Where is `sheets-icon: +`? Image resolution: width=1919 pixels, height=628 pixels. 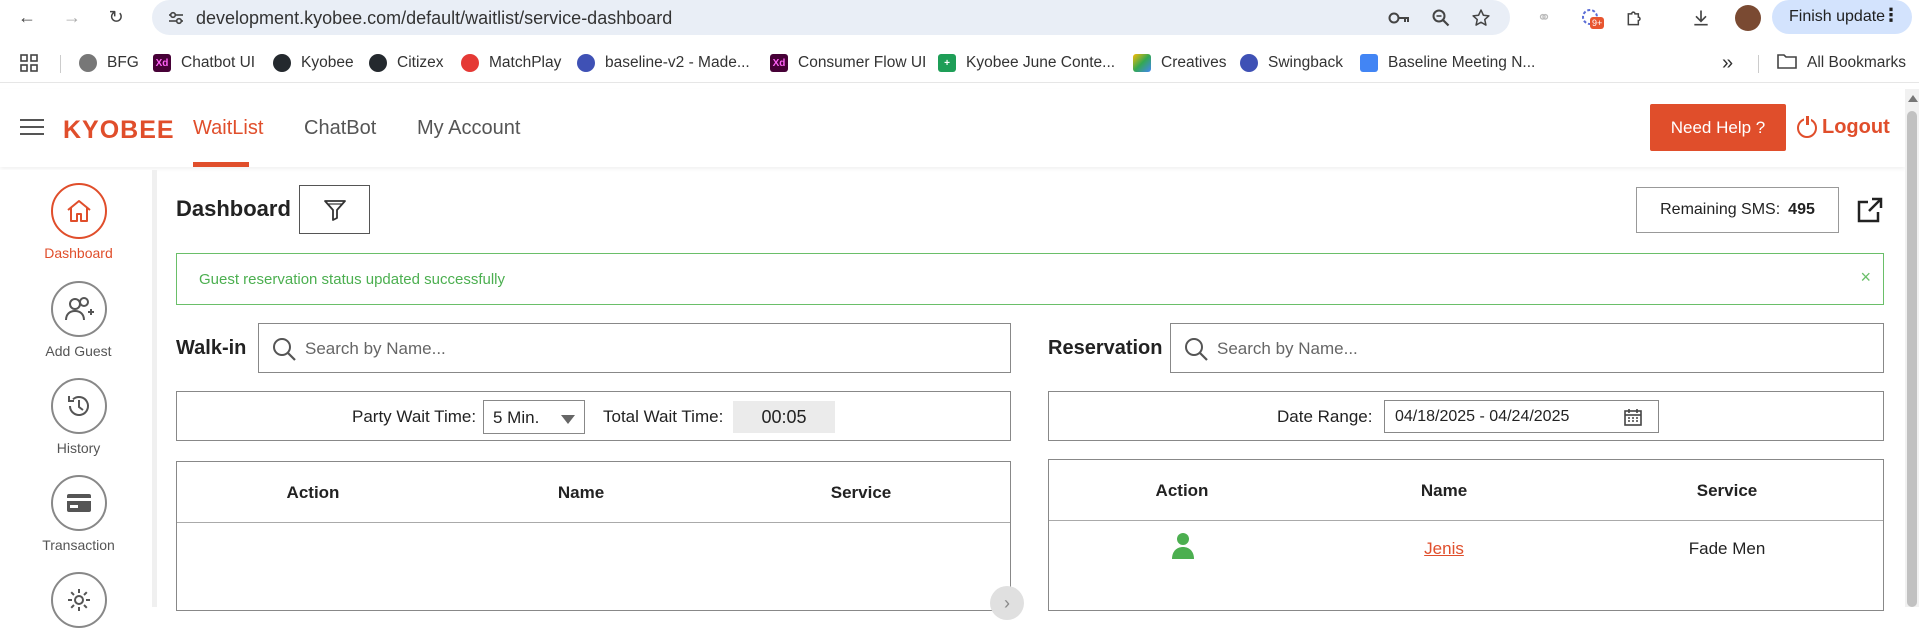
sheets-icon: + is located at coordinates (947, 63).